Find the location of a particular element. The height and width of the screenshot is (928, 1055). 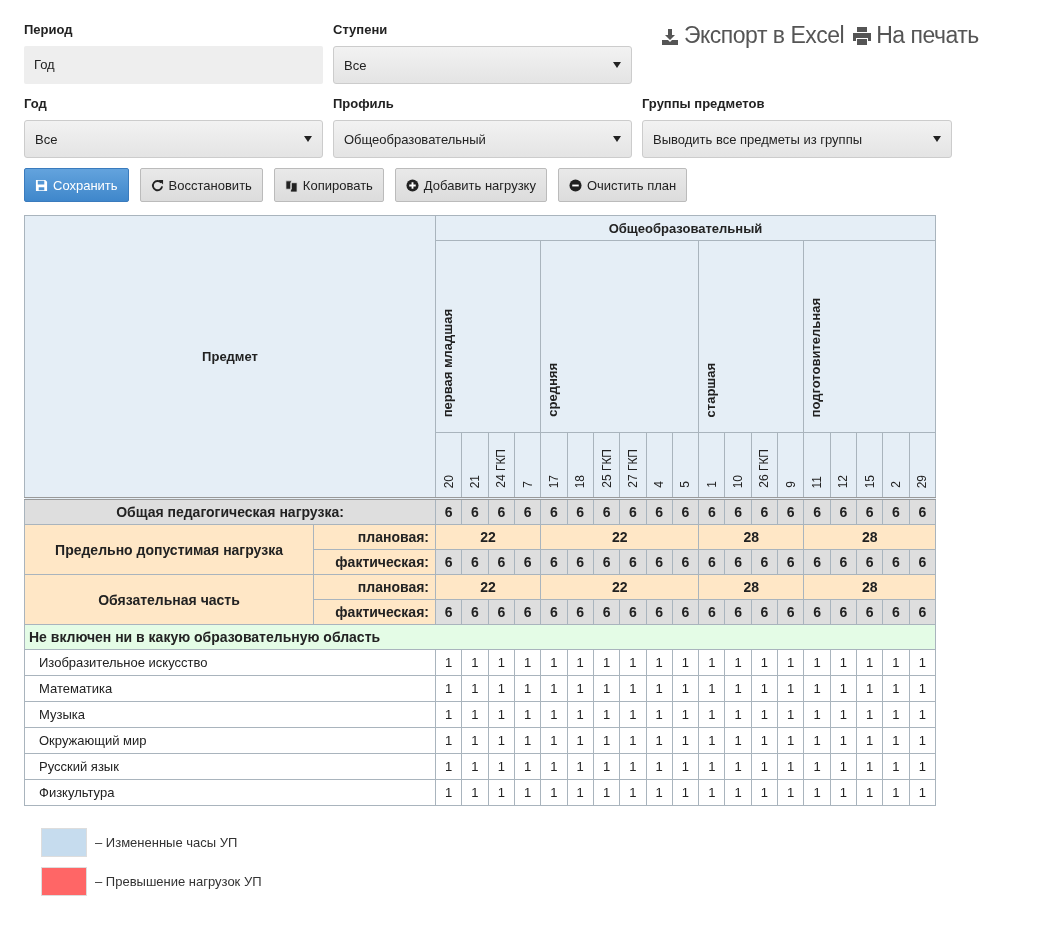

profile-select: Общеобразовательный is located at coordinates (482, 139).